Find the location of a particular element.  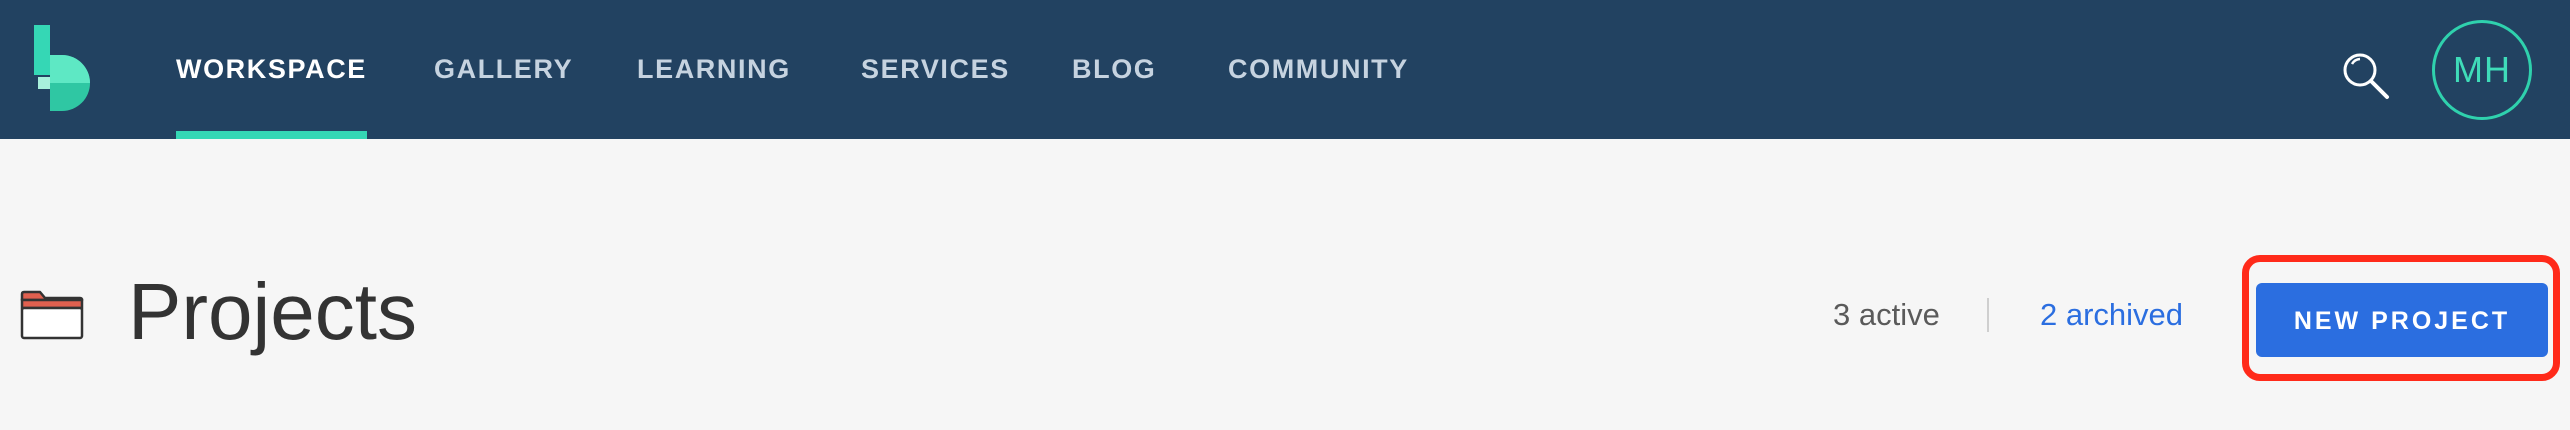

nav-item-label: COMMUNITY is located at coordinates (1318, 69).